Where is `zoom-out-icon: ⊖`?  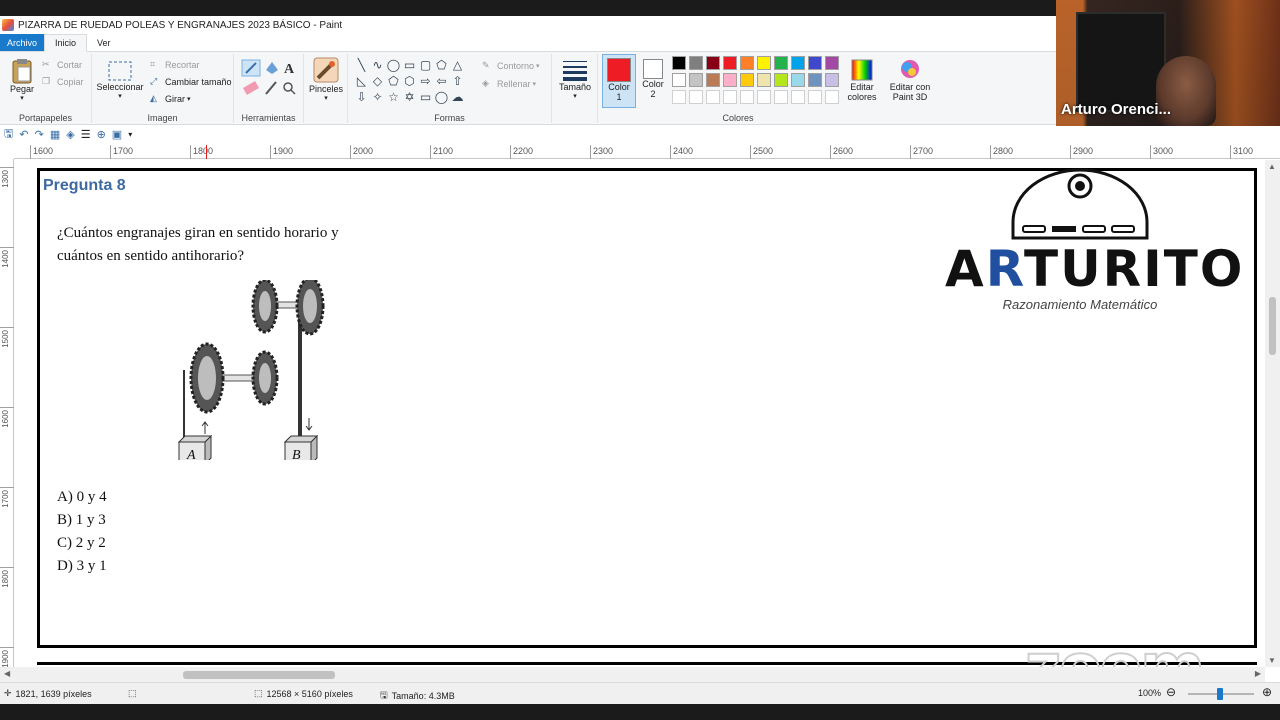
zoom-out-icon: ⊖ is located at coordinates (1171, 692).